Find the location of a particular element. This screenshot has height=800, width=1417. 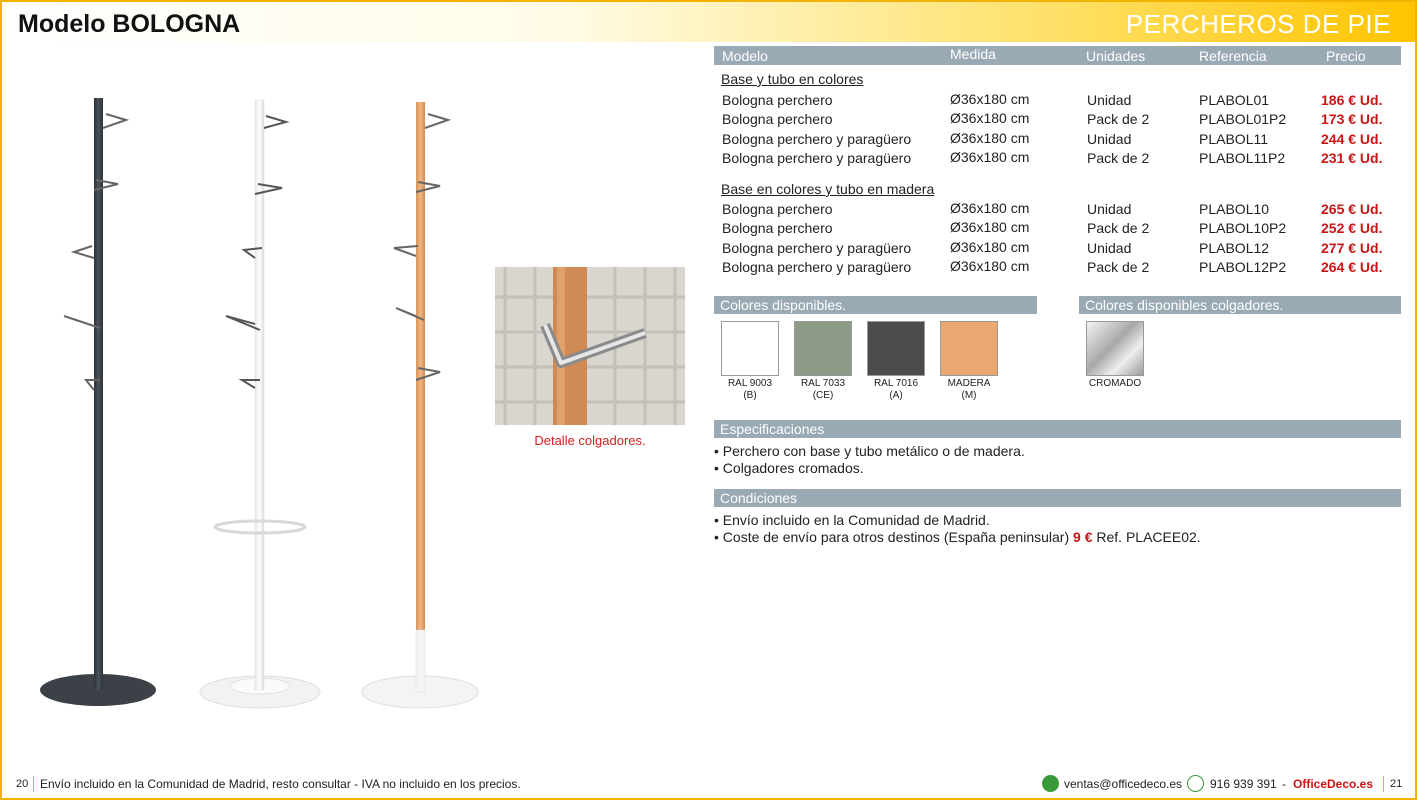

cell-precio: 252 € Ud. is located at coordinates (1352, 228).